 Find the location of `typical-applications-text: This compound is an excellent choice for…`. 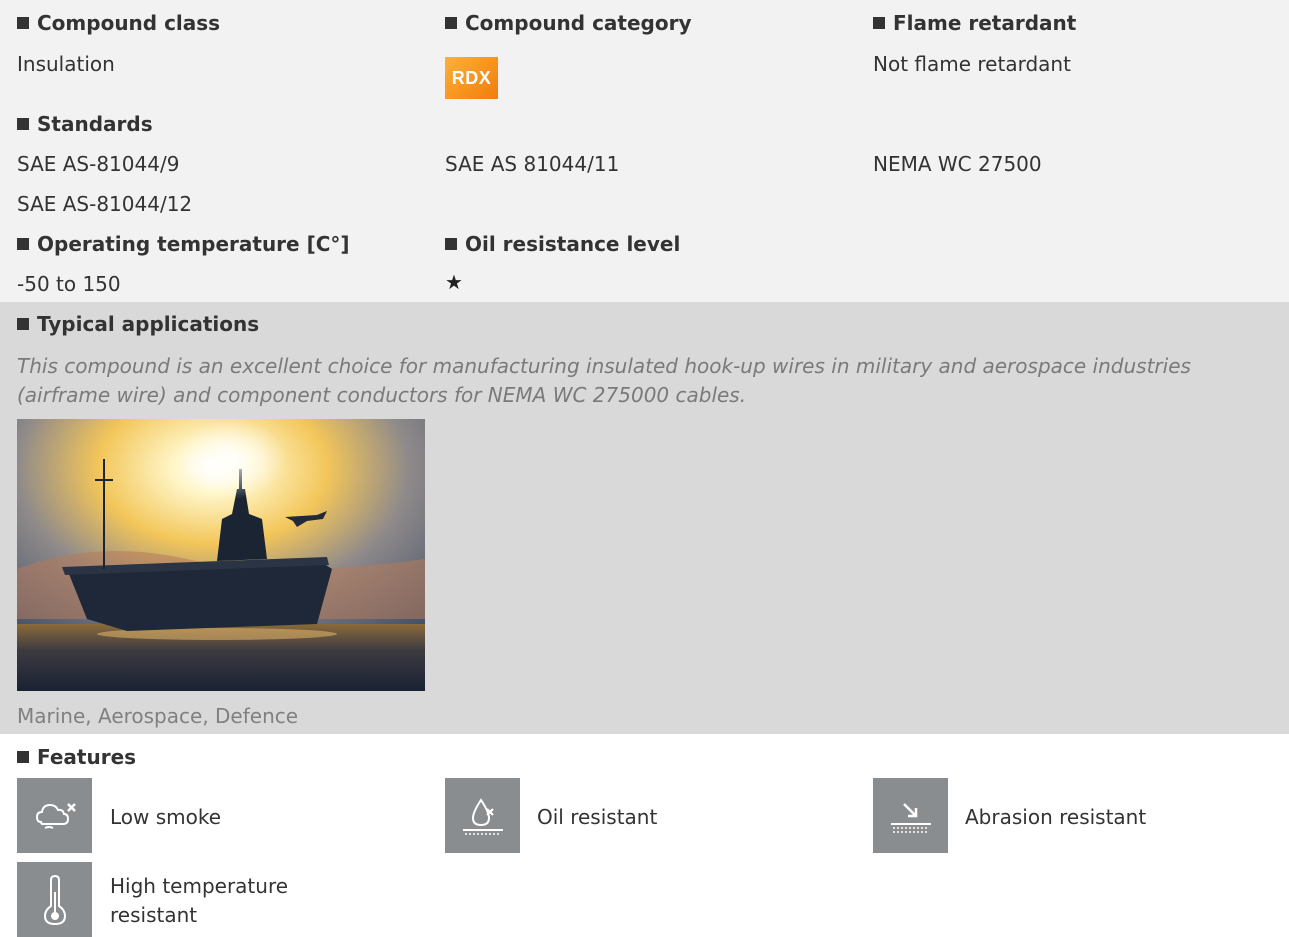

typical-applications-text: This compound is an excellent choice for… is located at coordinates (604, 380).